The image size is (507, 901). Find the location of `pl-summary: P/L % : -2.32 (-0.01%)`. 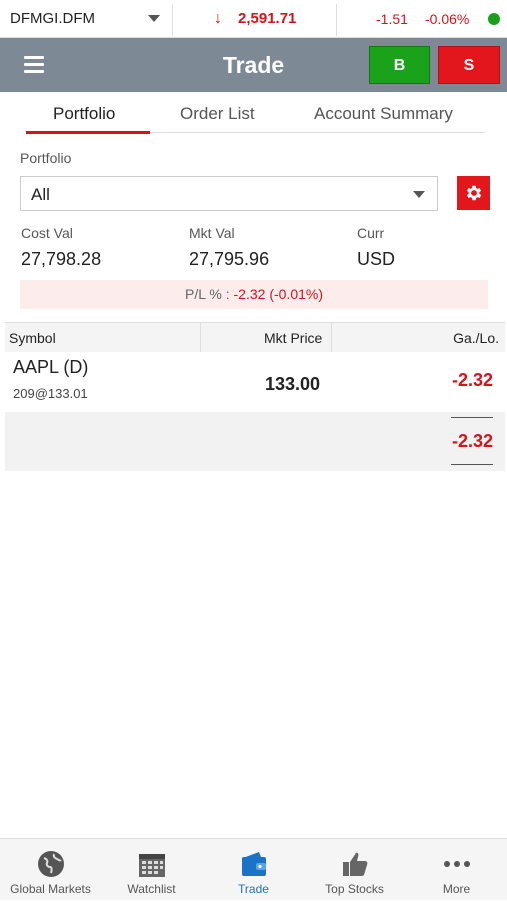

pl-summary: P/L % : -2.32 (-0.01%) is located at coordinates (254, 294).